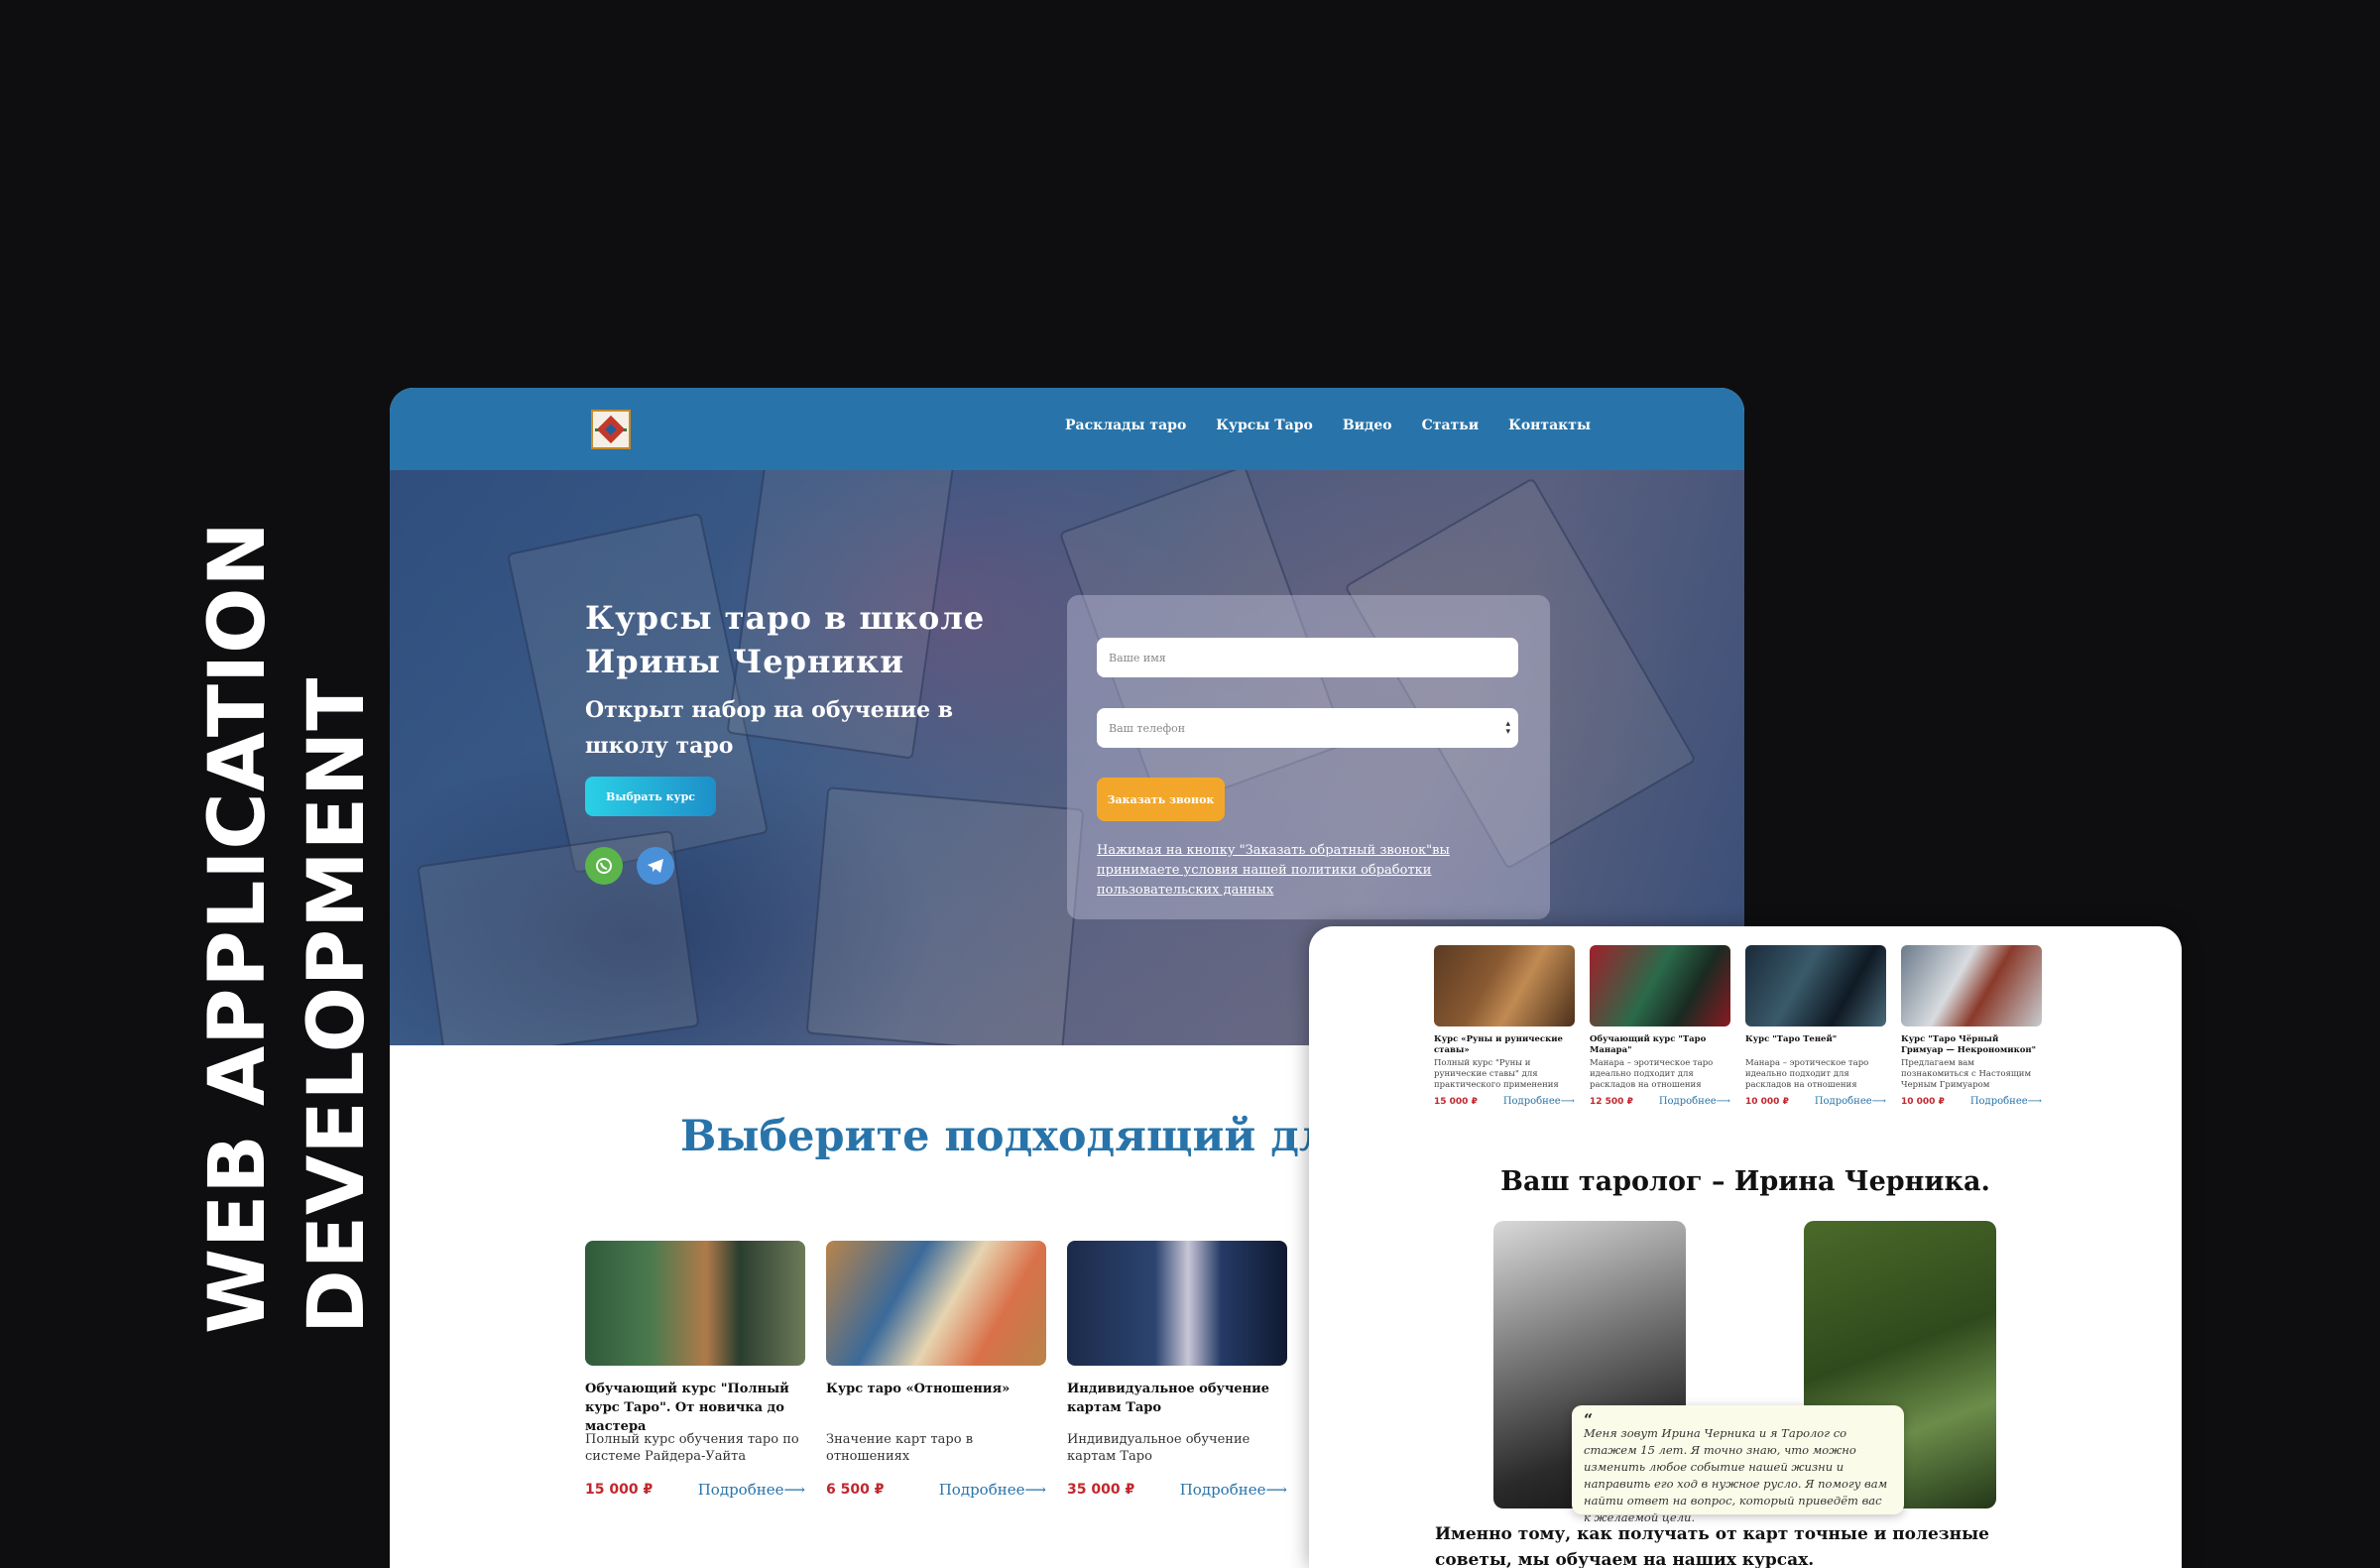 The height and width of the screenshot is (1568, 2380). Describe the element at coordinates (785, 639) in the screenshot. I see `hero-title: Курсы таро в школе Ирины Черники` at that location.